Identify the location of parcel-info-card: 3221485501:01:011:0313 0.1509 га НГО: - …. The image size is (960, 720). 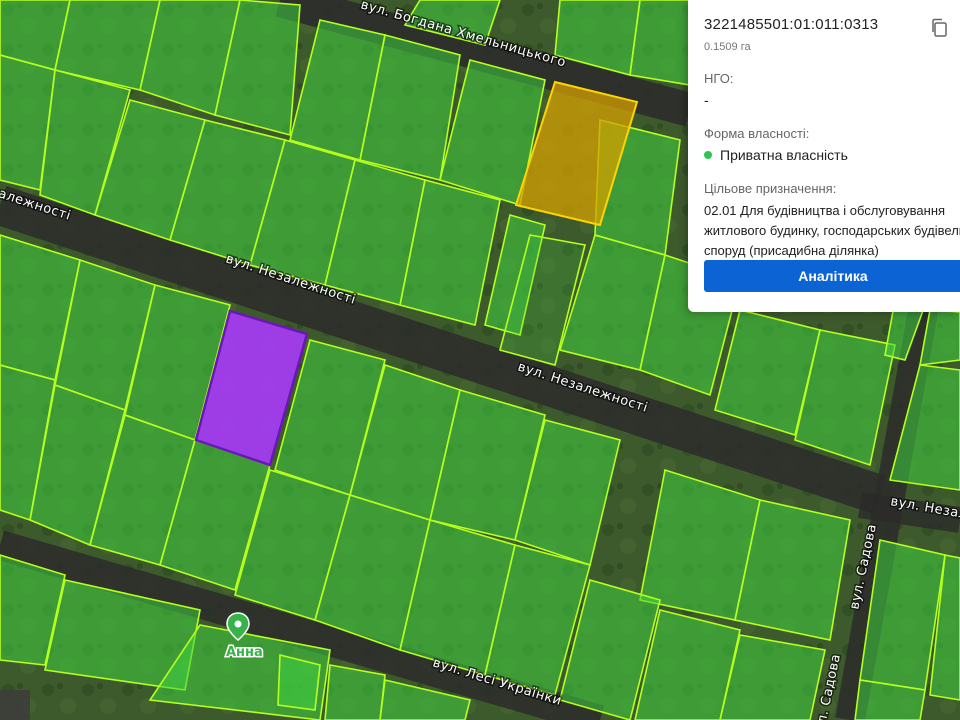
(824, 156).